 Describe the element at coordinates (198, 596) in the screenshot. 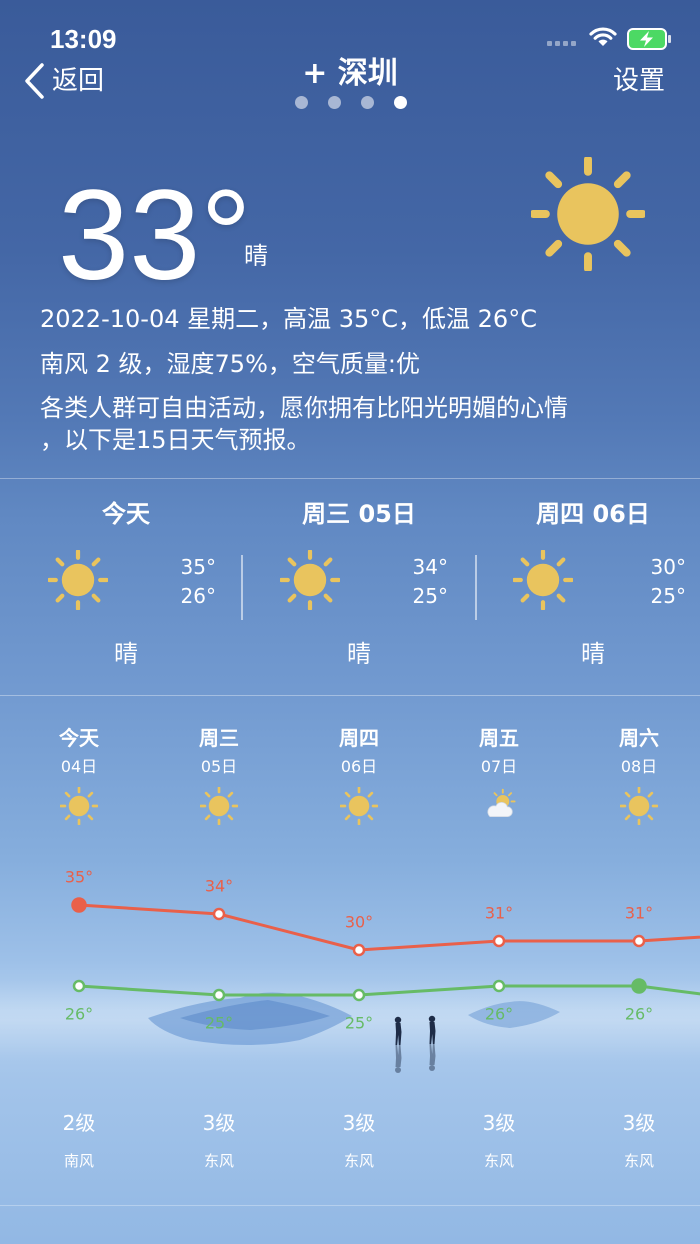

I see `low-temp: 26°` at that location.